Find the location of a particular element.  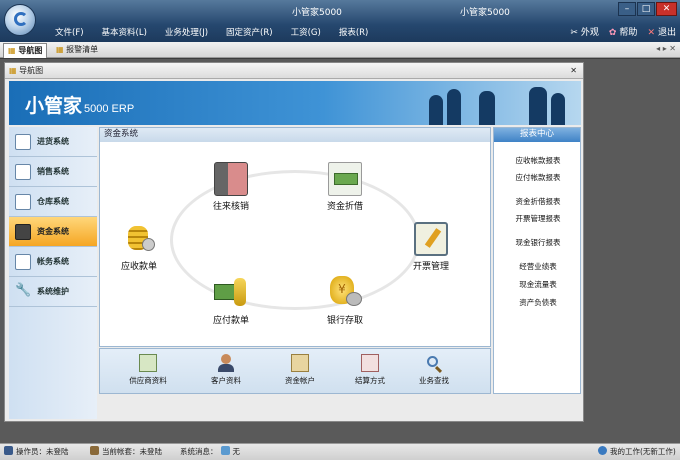

node-receivable: 应收款单 is located at coordinates (139, 247).